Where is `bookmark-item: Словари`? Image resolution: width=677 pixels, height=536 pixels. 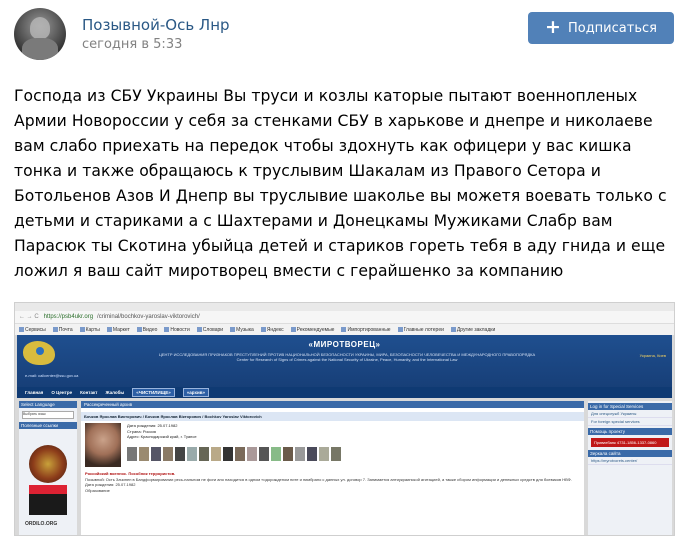
bookmark-item: Словари is located at coordinates (209, 329).